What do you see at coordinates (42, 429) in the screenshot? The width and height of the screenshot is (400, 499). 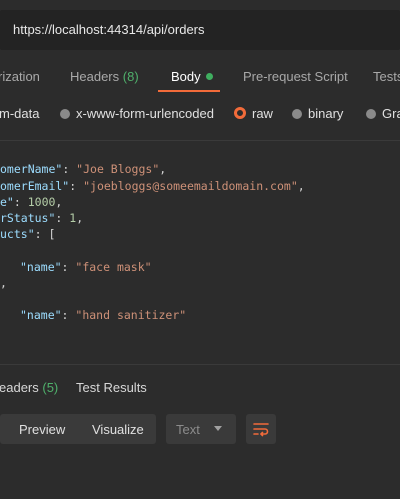 I see `preview-button: Preview` at bounding box center [42, 429].